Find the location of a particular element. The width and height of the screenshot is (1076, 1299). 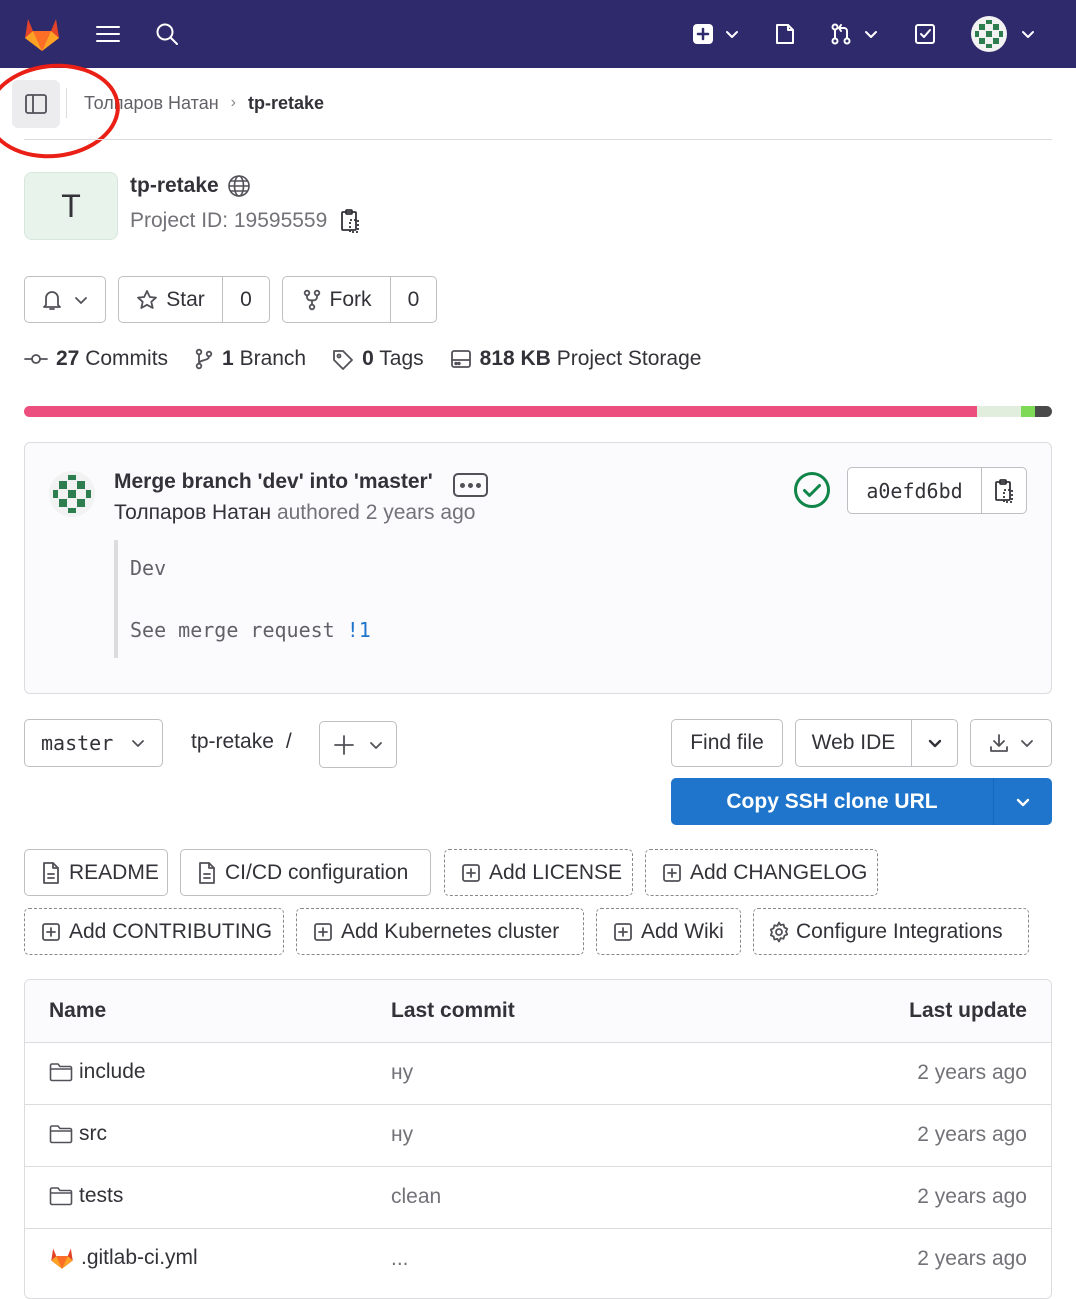

project-id: Project ID: 19595559 is located at coordinates (245, 221).